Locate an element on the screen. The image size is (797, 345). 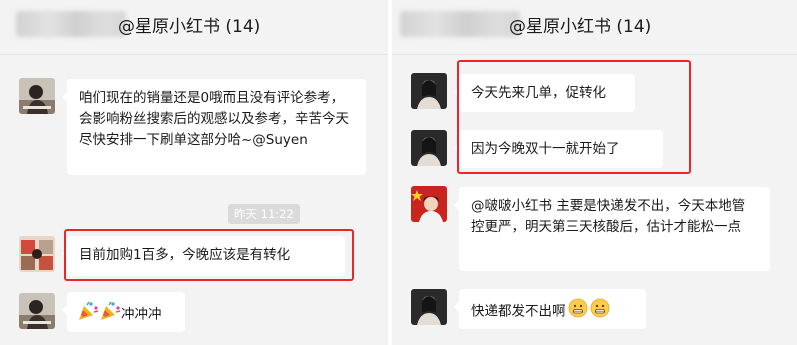
timestamp: 昨天 11:22 is located at coordinates (264, 214).